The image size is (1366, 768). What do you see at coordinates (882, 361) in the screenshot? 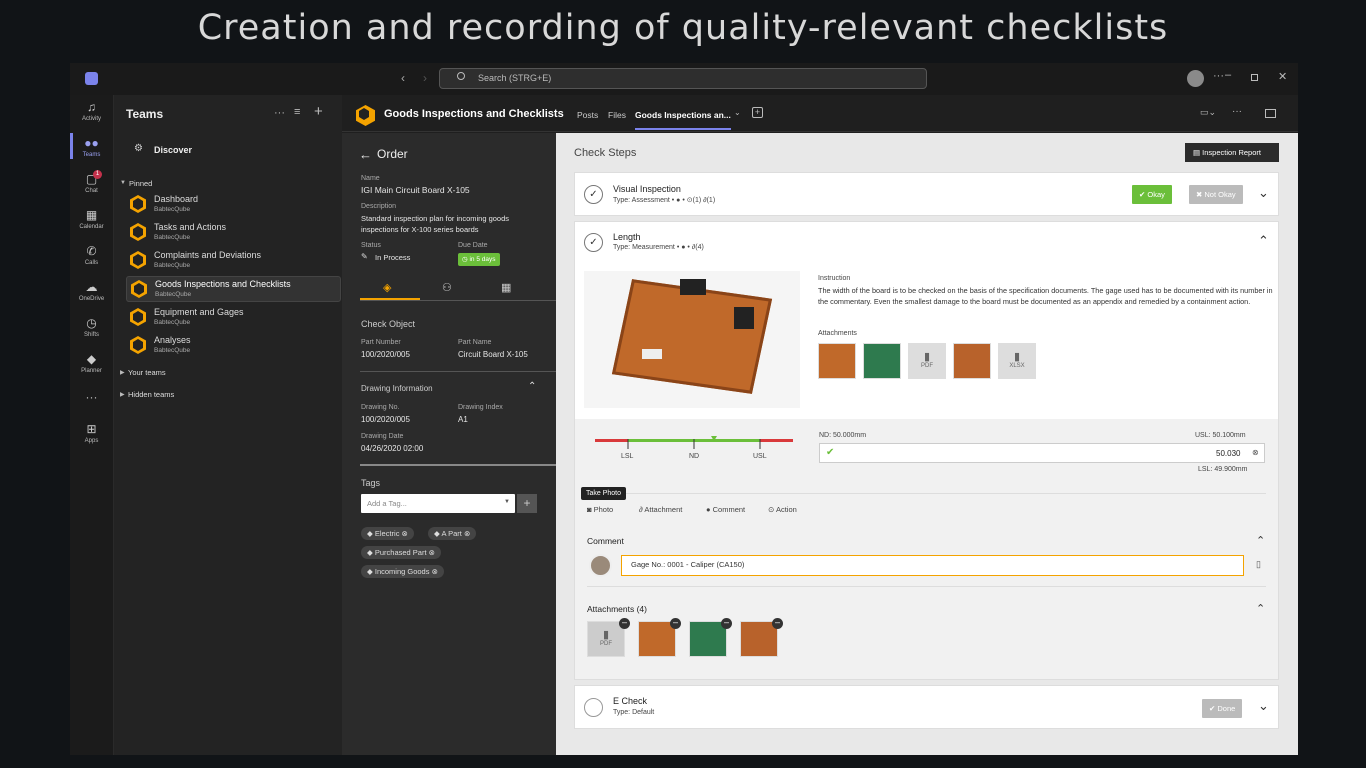
I see `attachment-thumb-green-board` at bounding box center [882, 361].